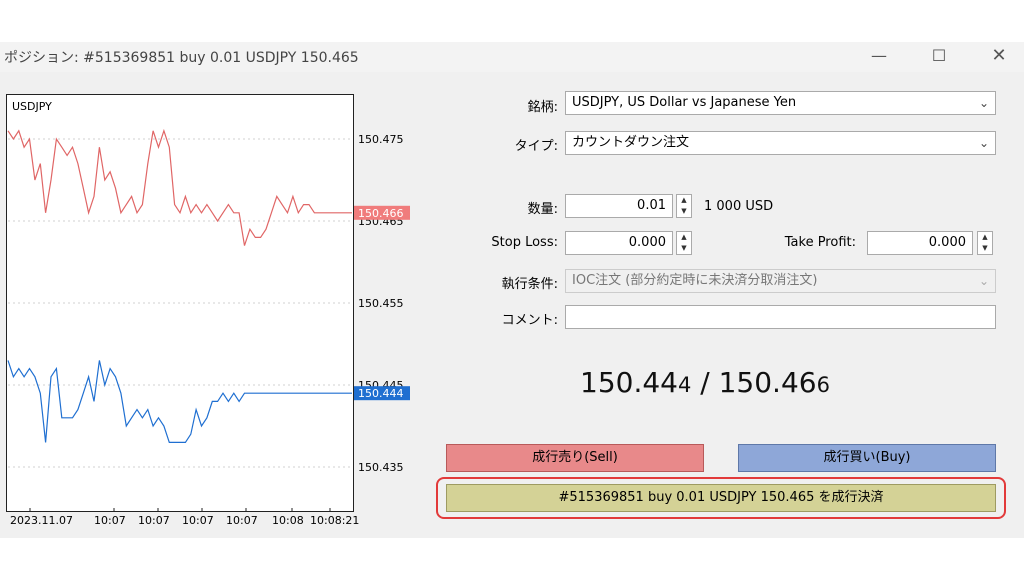  What do you see at coordinates (32, 106) in the screenshot?
I see `chart-symbol-label: USDJPY` at bounding box center [32, 106].